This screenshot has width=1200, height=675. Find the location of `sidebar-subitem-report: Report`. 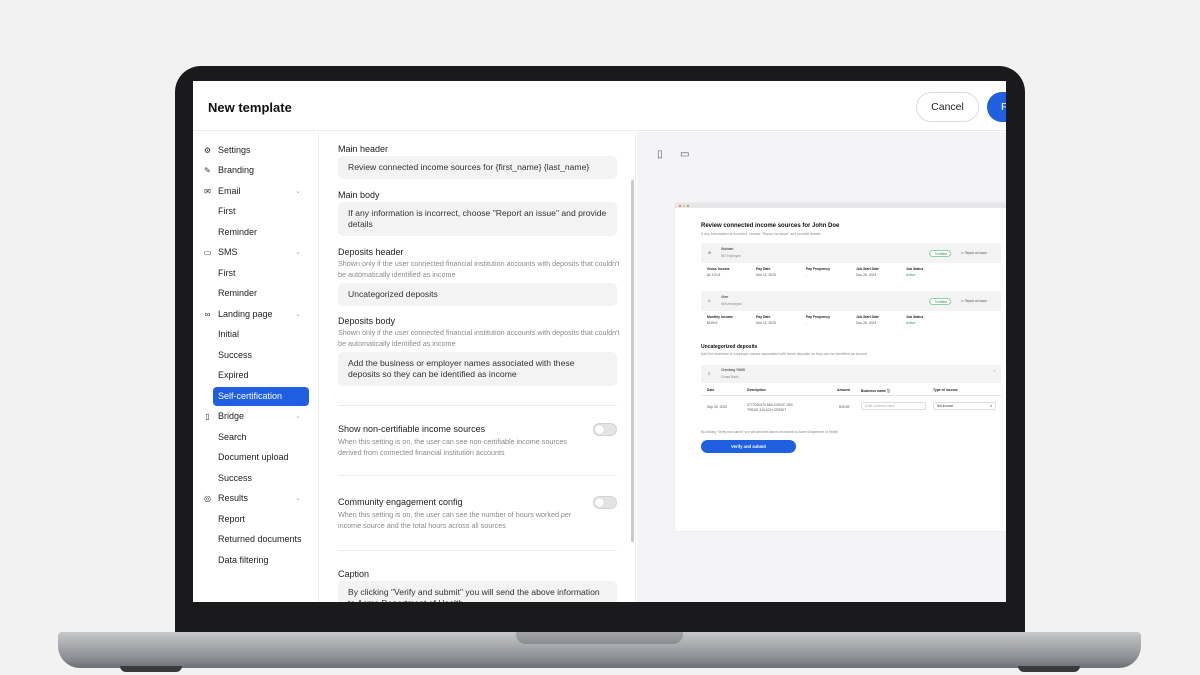

sidebar-subitem-report: Report is located at coordinates (261, 519).